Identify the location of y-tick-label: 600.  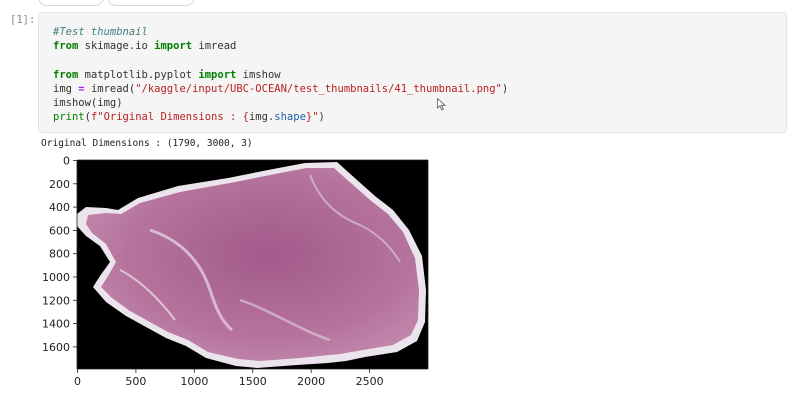
(59, 230).